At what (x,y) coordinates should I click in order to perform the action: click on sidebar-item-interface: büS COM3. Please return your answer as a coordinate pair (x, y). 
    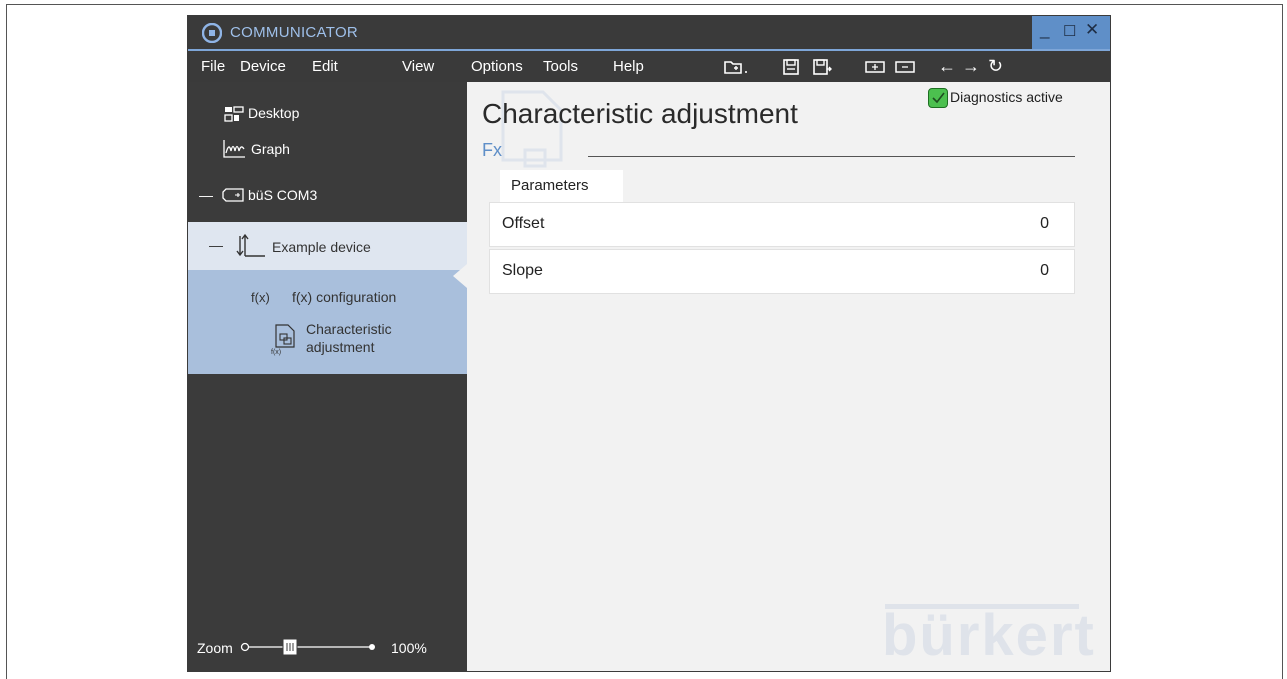
    Looking at the image, I should click on (282, 195).